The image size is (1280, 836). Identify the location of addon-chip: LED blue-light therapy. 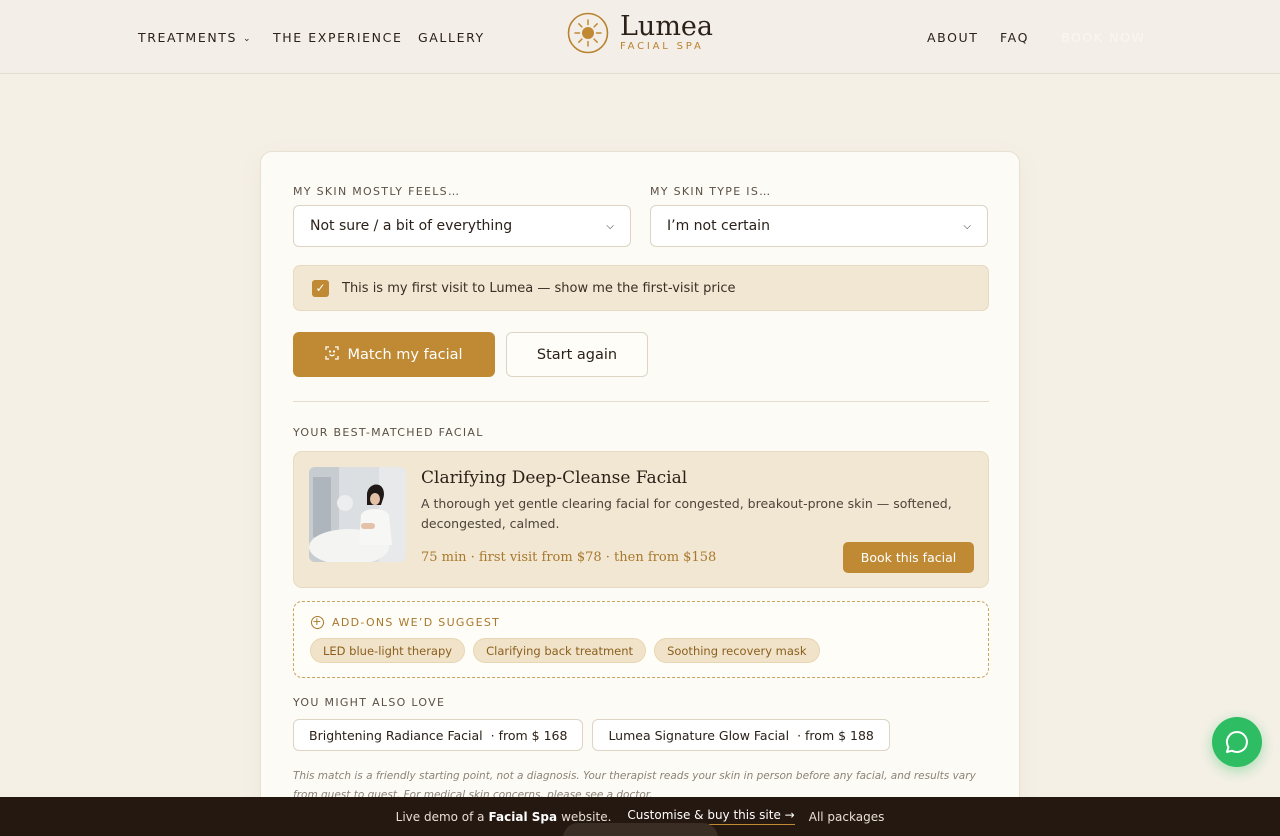
(388, 650).